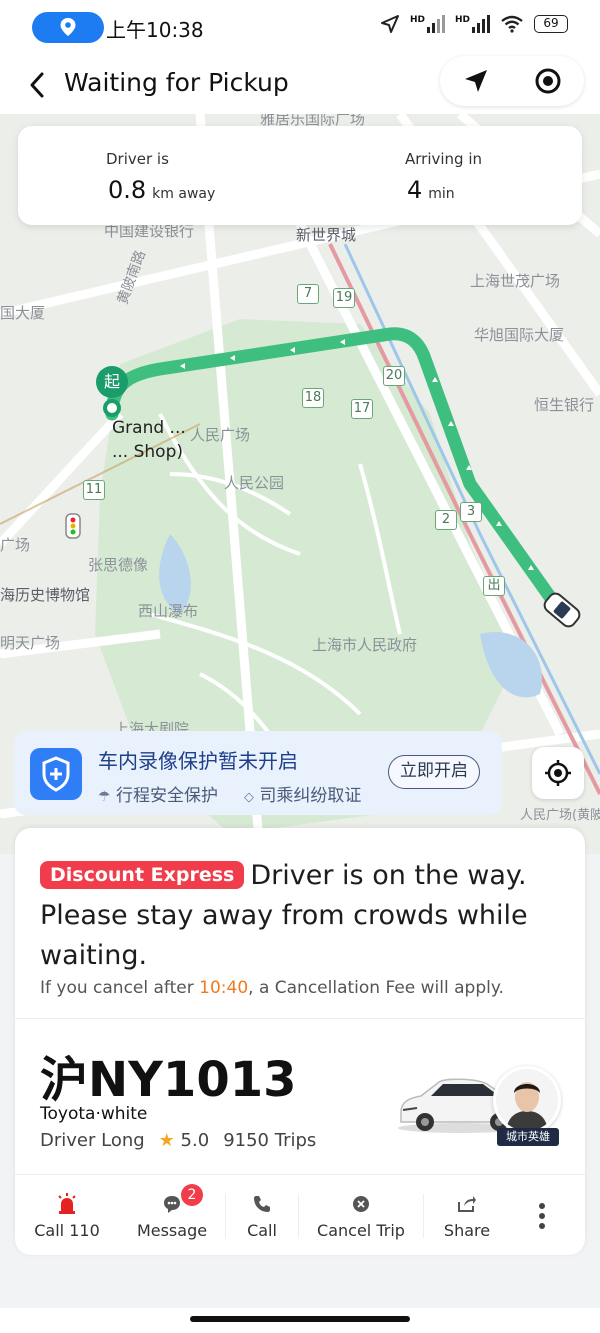 The image size is (600, 1333). I want to click on share-icon, so click(467, 1204).